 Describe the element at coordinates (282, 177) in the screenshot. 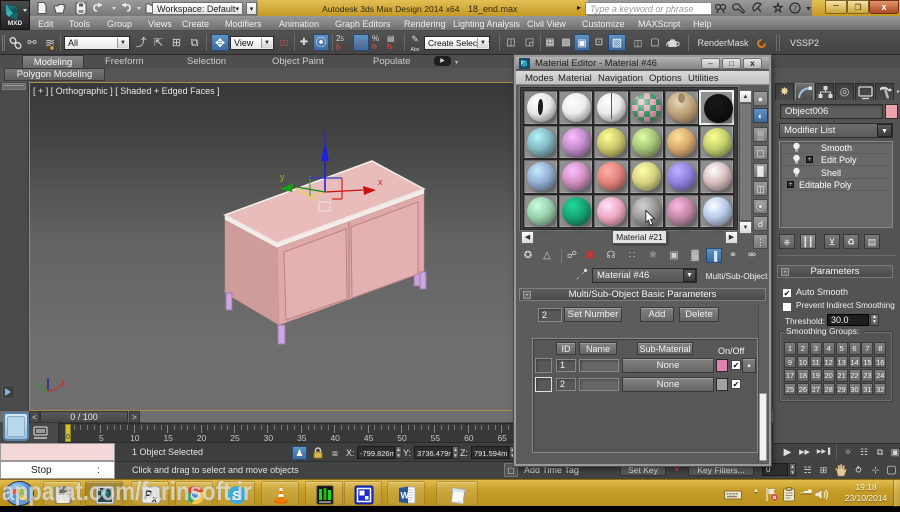

I see `svg-text: y` at that location.